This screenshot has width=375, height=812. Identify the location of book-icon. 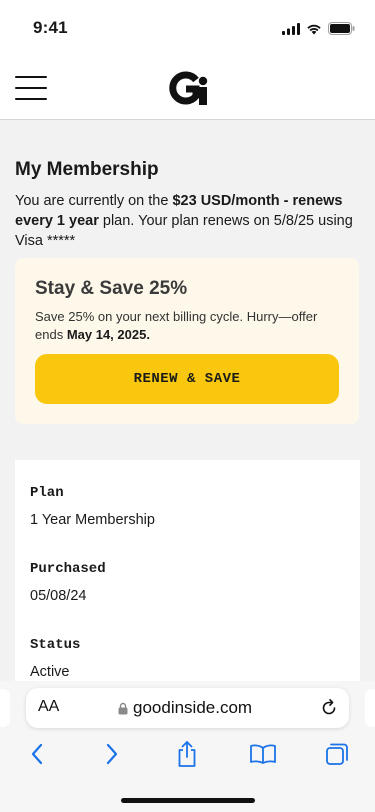
(263, 754).